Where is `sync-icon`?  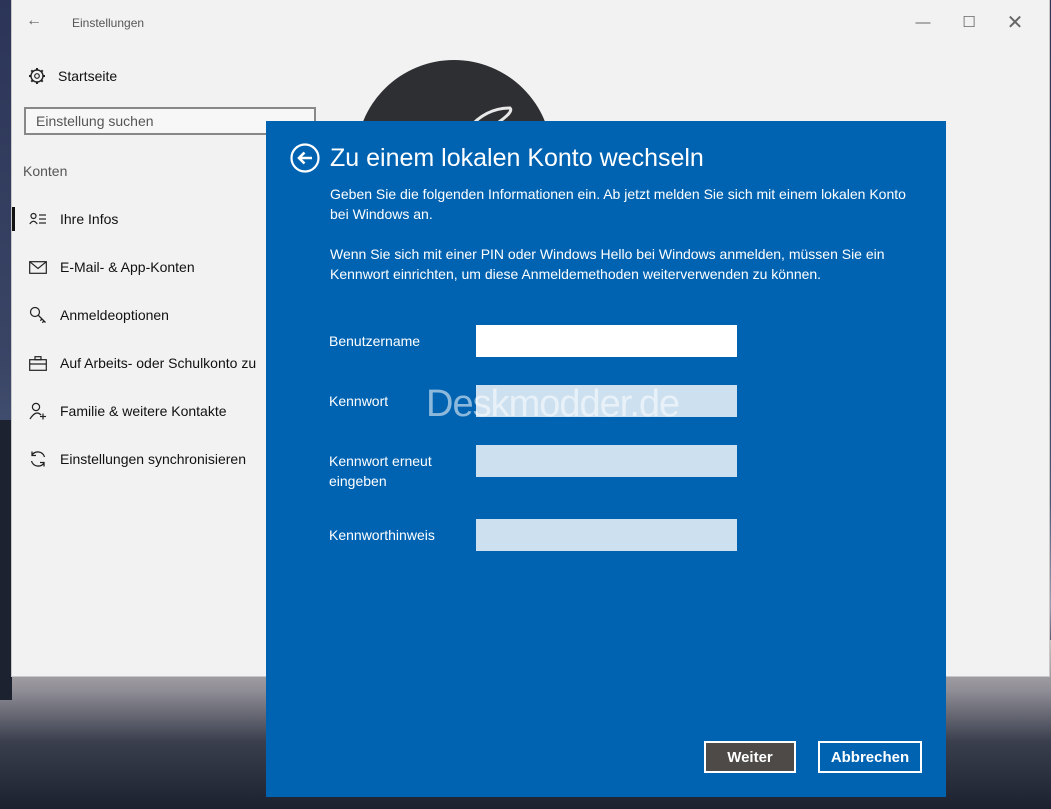
sync-icon is located at coordinates (38, 459).